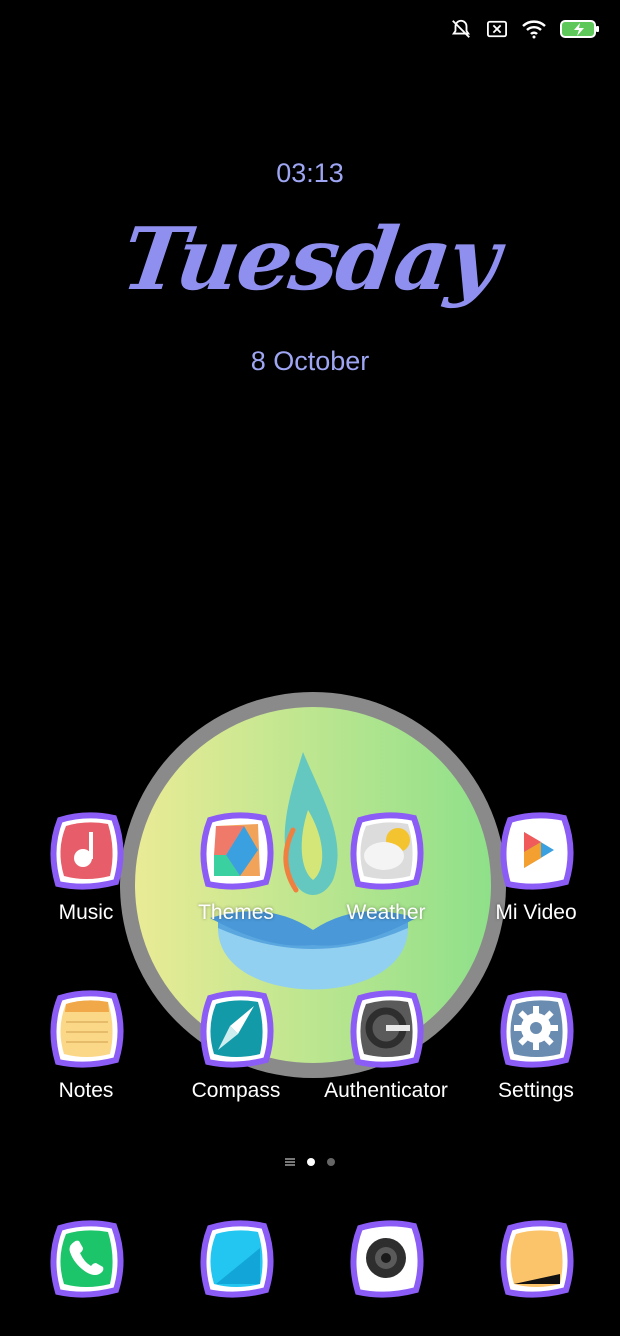 This screenshot has width=620, height=1336. Describe the element at coordinates (310, 259) in the screenshot. I see `weekday-text: Tuesday` at that location.